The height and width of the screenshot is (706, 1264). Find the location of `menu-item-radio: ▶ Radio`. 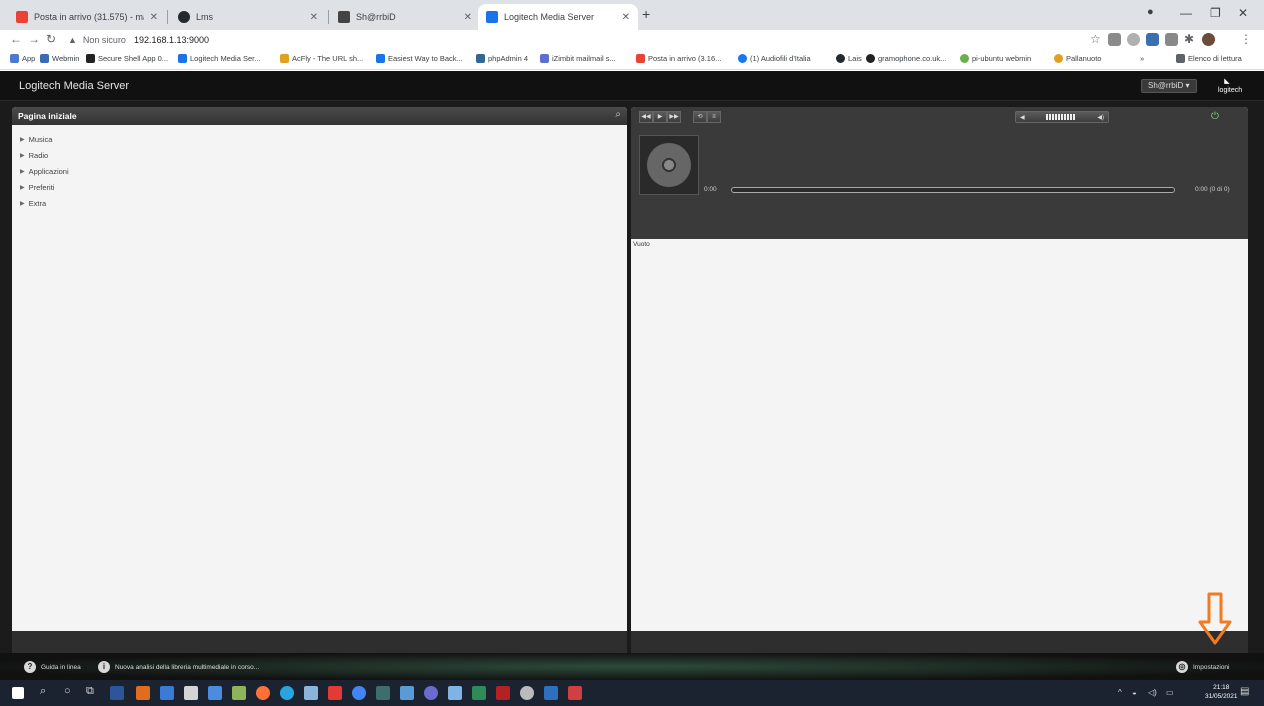

menu-item-radio: ▶ Radio is located at coordinates (44, 155).